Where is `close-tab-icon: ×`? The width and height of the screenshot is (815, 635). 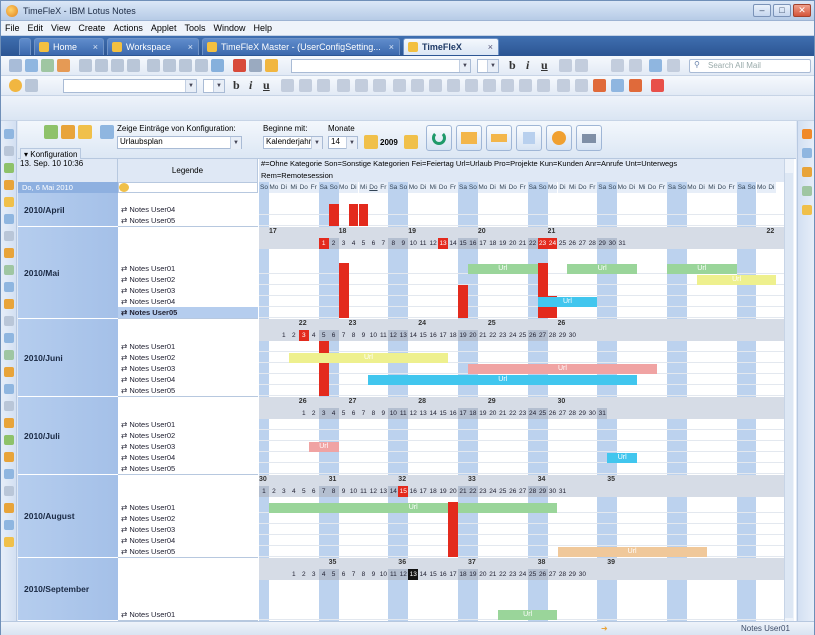 close-tab-icon: × is located at coordinates (490, 47).